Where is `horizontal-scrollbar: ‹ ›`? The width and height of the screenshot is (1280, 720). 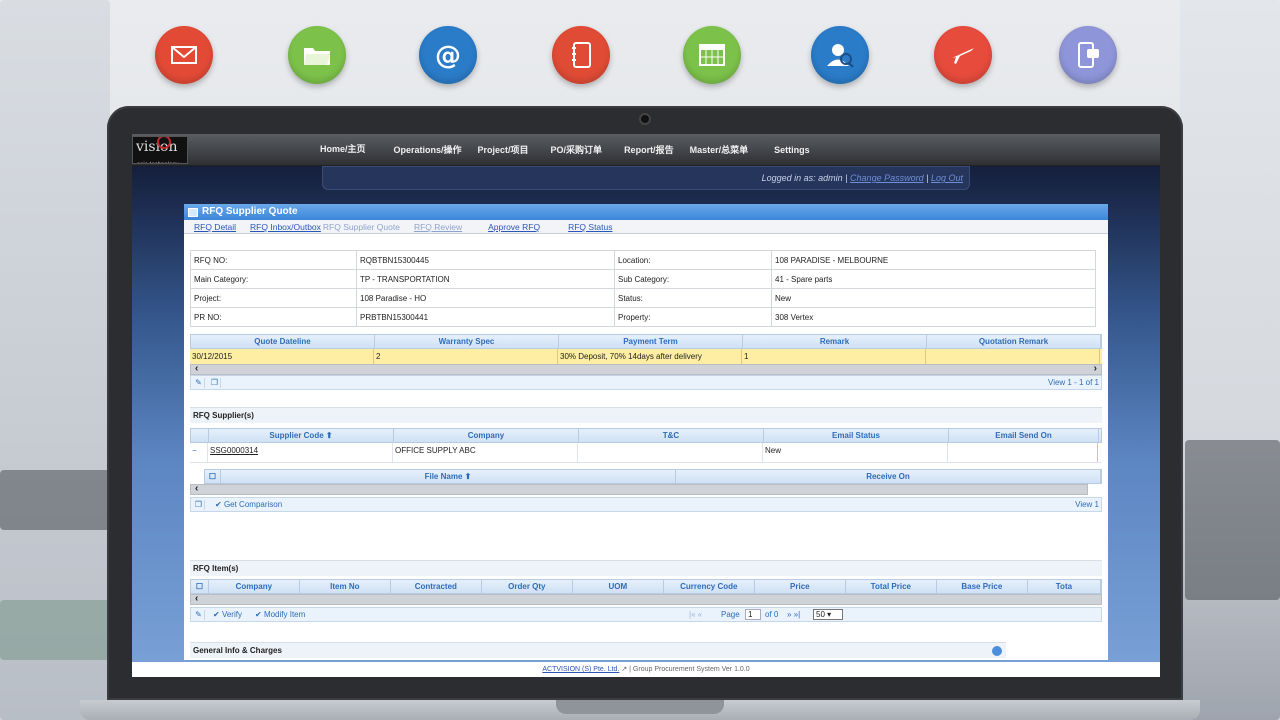 horizontal-scrollbar: ‹ › is located at coordinates (646, 369).